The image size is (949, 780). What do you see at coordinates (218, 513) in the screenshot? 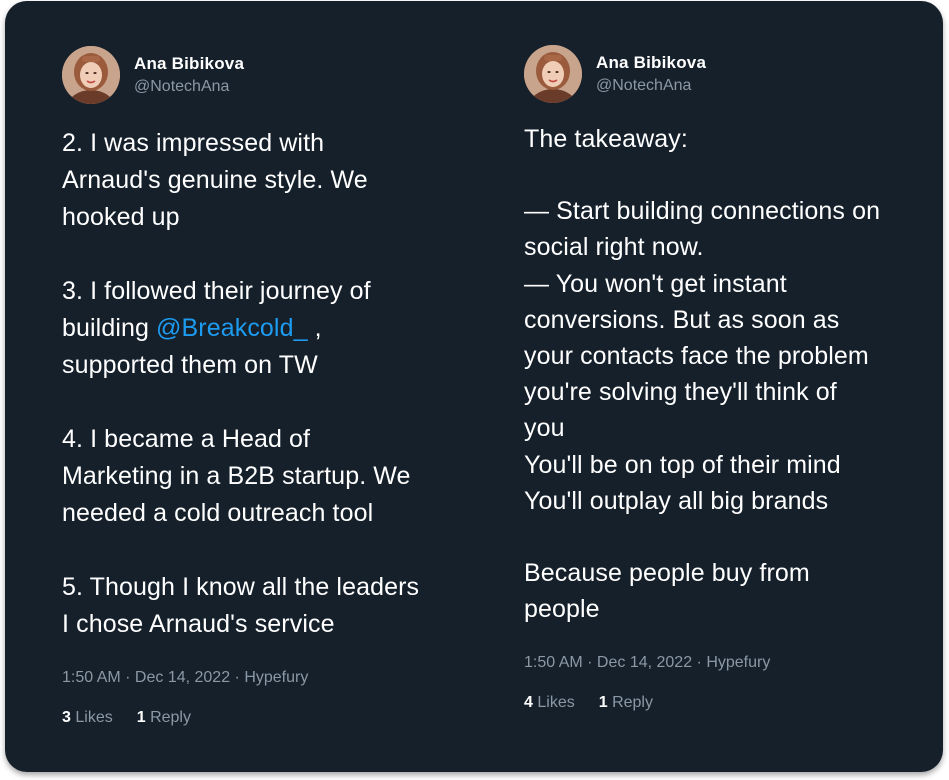
I see `text-line: needed a cold outreach tool` at bounding box center [218, 513].